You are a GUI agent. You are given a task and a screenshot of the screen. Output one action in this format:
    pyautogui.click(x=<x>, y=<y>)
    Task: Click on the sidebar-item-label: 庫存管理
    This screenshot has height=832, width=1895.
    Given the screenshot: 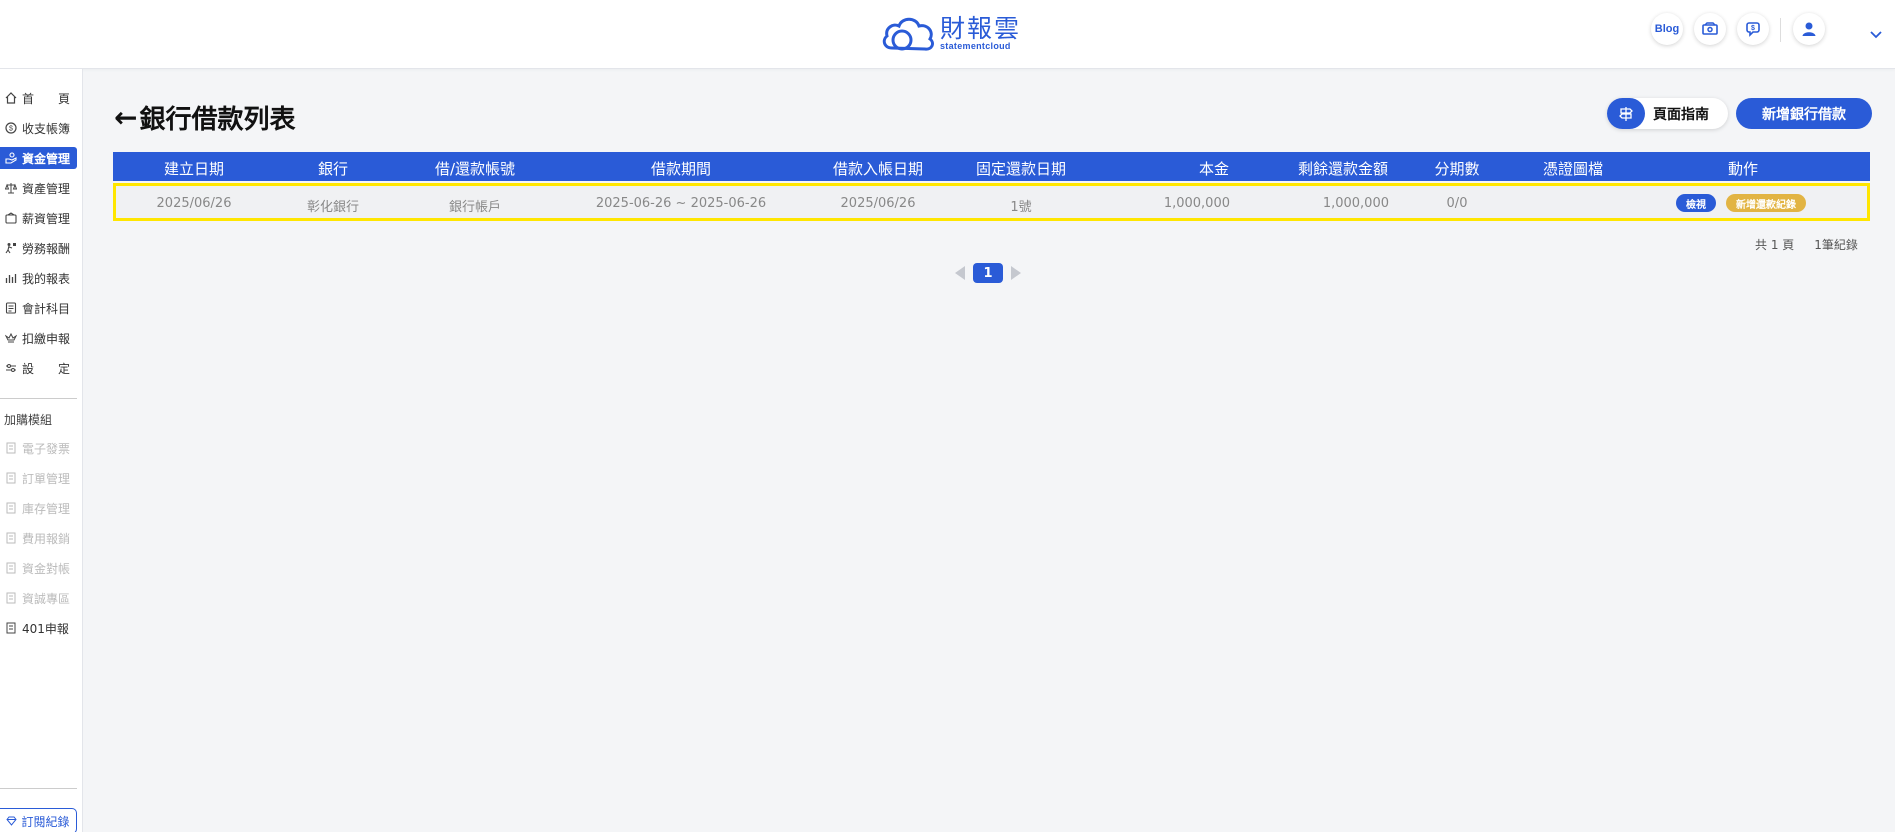 What is the action you would take?
    pyautogui.click(x=46, y=508)
    